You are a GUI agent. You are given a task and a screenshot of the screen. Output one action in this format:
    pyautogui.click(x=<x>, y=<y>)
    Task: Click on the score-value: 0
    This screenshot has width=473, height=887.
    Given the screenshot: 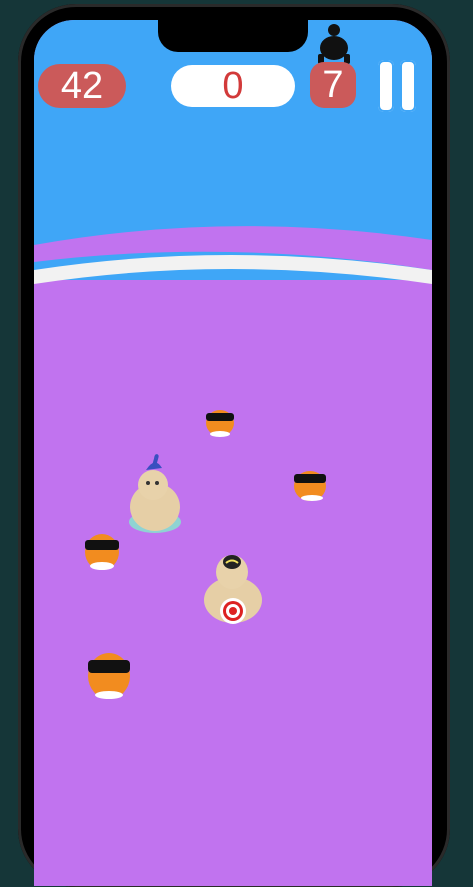 What is the action you would take?
    pyautogui.click(x=233, y=85)
    